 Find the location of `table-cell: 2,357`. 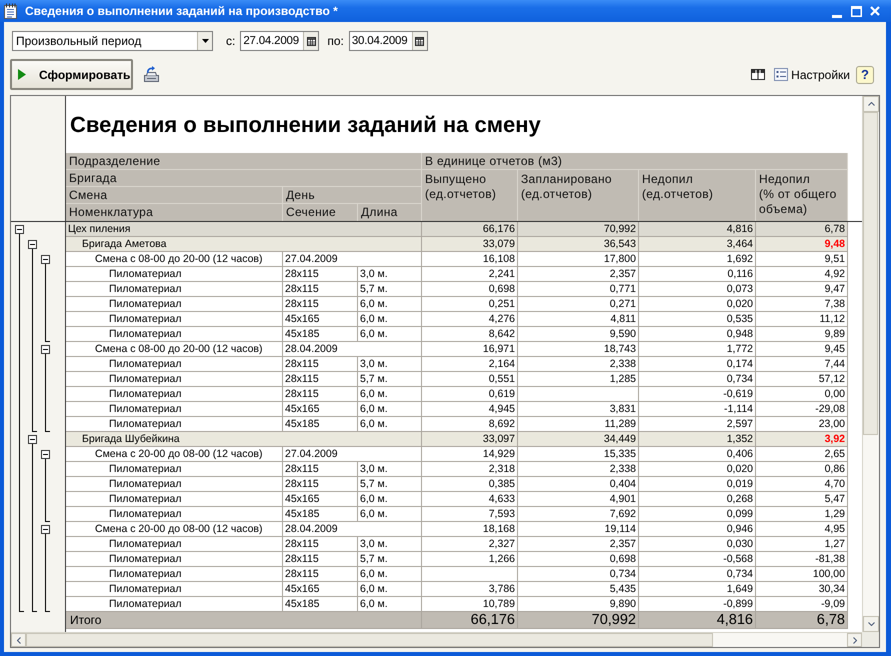

table-cell: 2,357 is located at coordinates (578, 544).